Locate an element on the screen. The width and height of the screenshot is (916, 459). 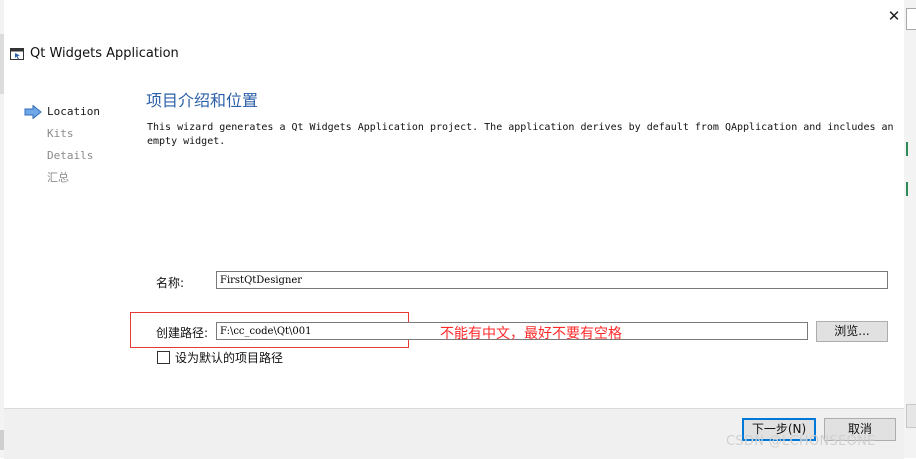
watermark: CSDN @LCHONSEONE is located at coordinates (801, 441).